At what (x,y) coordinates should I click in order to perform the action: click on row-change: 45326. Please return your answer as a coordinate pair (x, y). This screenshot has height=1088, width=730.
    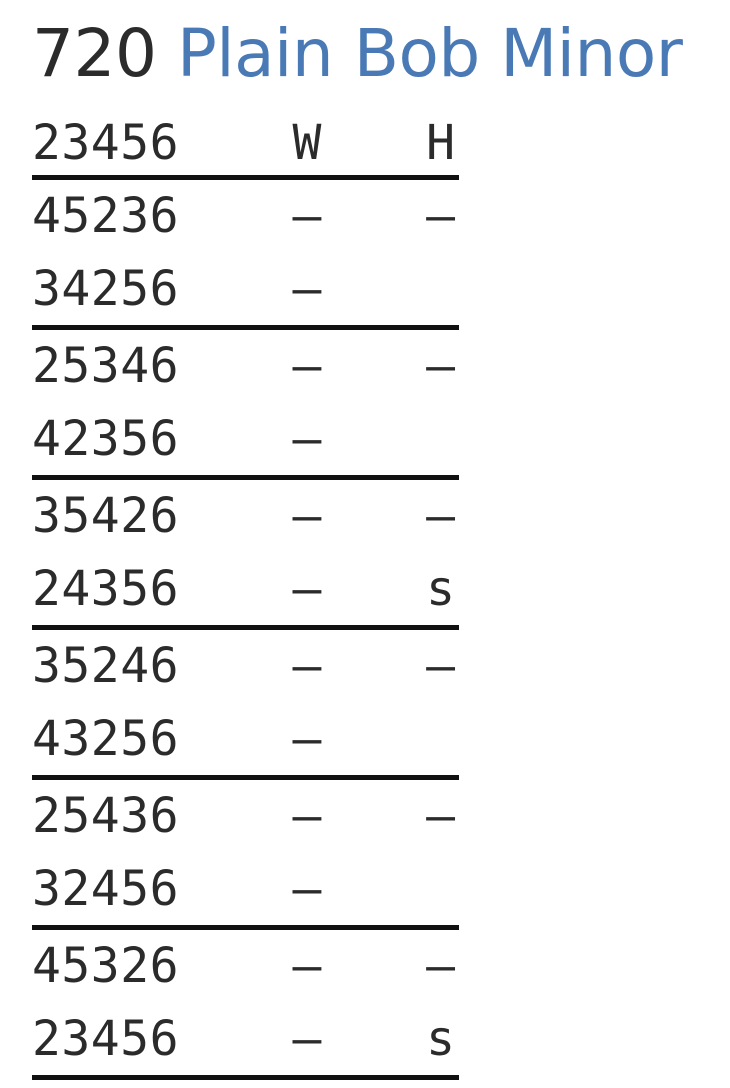
    Looking at the image, I should click on (105, 966).